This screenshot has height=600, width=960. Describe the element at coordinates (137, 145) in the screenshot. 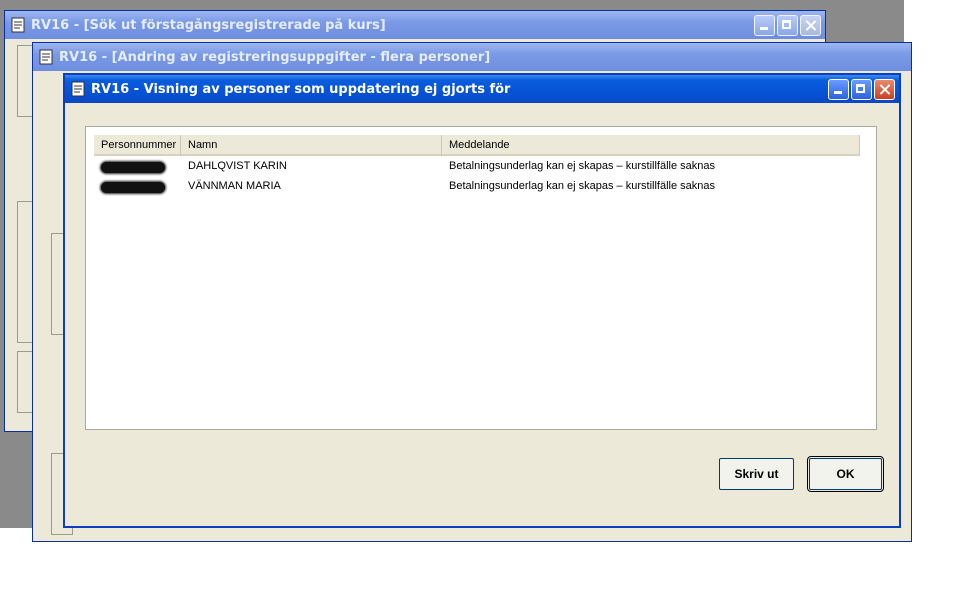

I see `column-header-personnummer: Personnummer` at that location.